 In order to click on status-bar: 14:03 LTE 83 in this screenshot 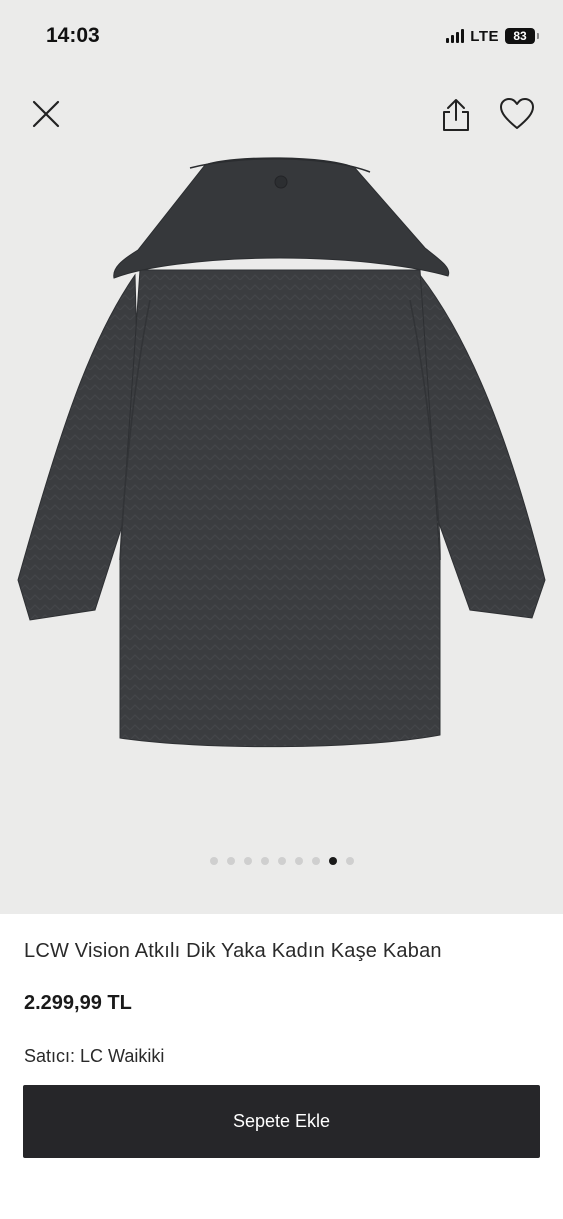, I will do `click(281, 36)`.